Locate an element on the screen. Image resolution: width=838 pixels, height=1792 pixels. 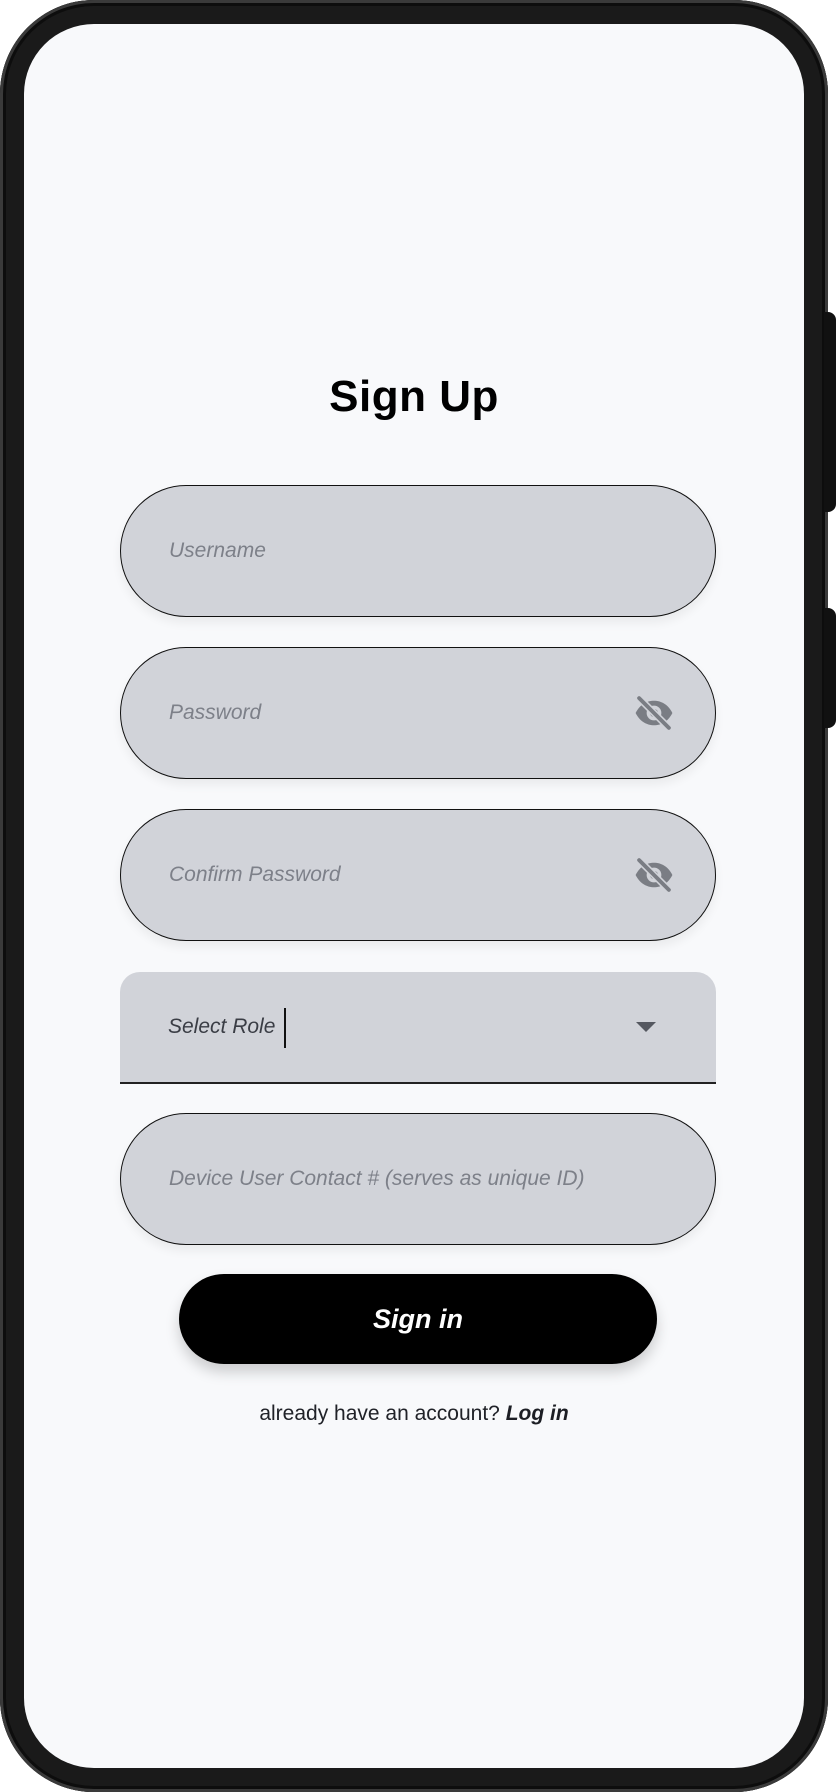
login-link: Log in is located at coordinates (537, 1413).